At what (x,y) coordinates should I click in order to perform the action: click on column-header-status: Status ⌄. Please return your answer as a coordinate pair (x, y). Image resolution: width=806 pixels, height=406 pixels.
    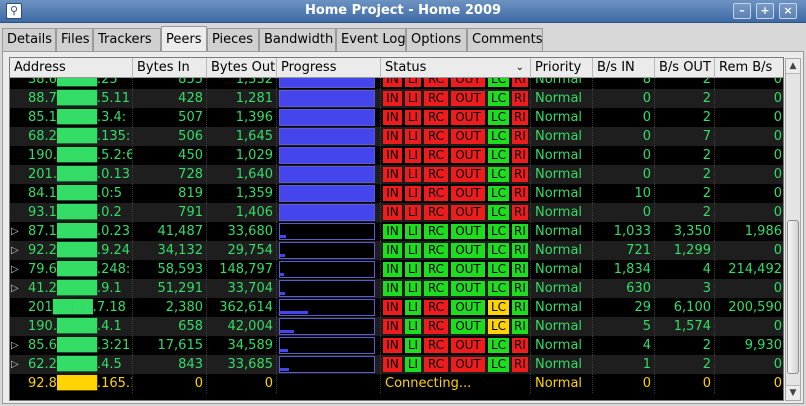
    Looking at the image, I should click on (456, 68).